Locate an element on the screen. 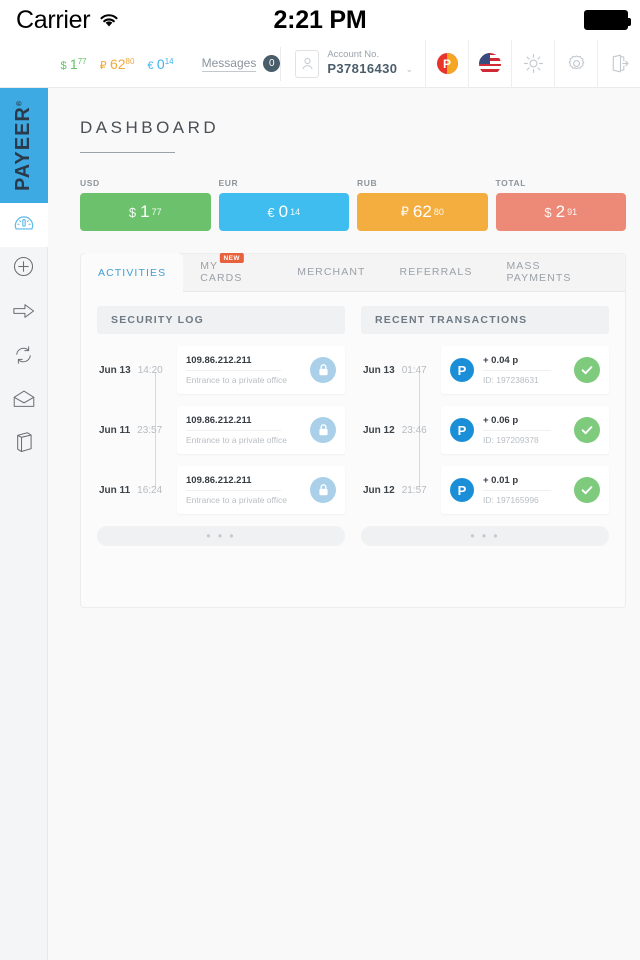 The width and height of the screenshot is (640, 960). currency-card-label-eur: EUR is located at coordinates (228, 183).